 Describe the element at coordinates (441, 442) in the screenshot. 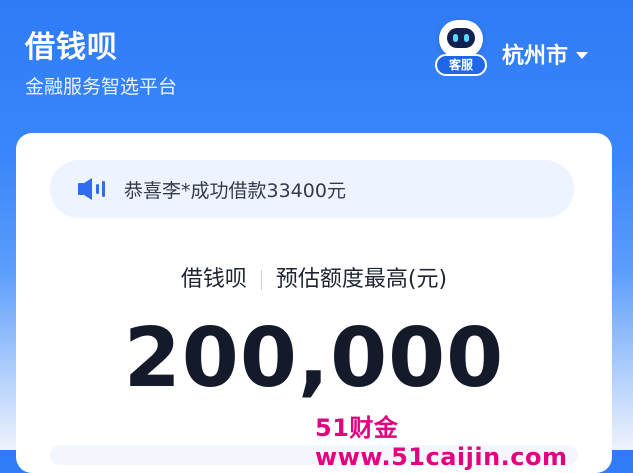

I see `watermark: 51财金www.51caijin.com` at that location.